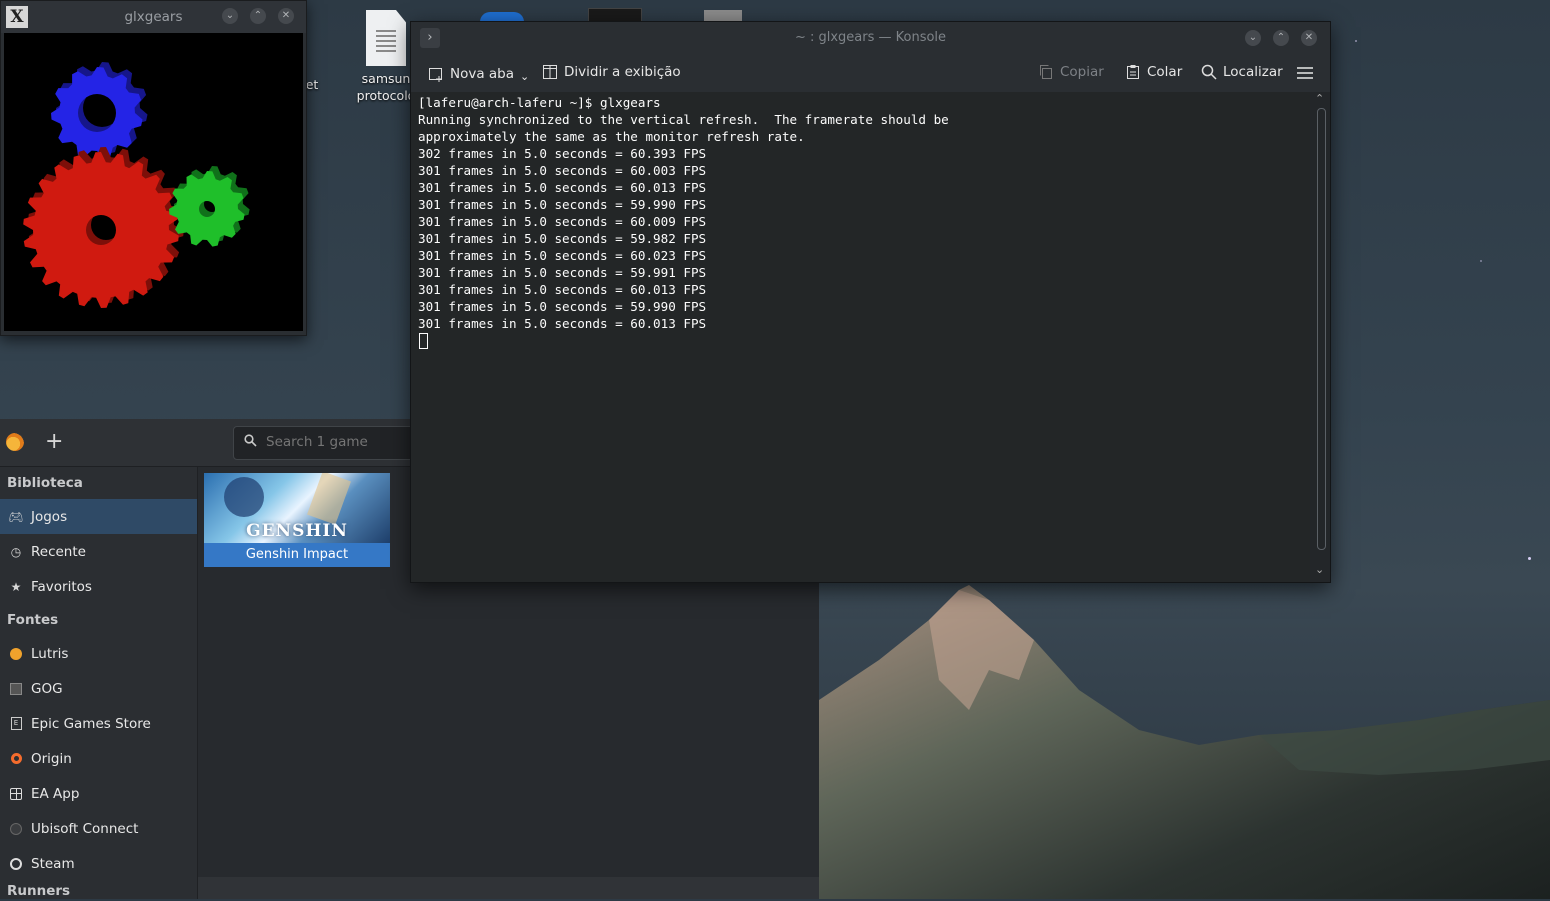 This screenshot has height=901, width=1550. I want to click on paste-button: Colar, so click(1153, 72).